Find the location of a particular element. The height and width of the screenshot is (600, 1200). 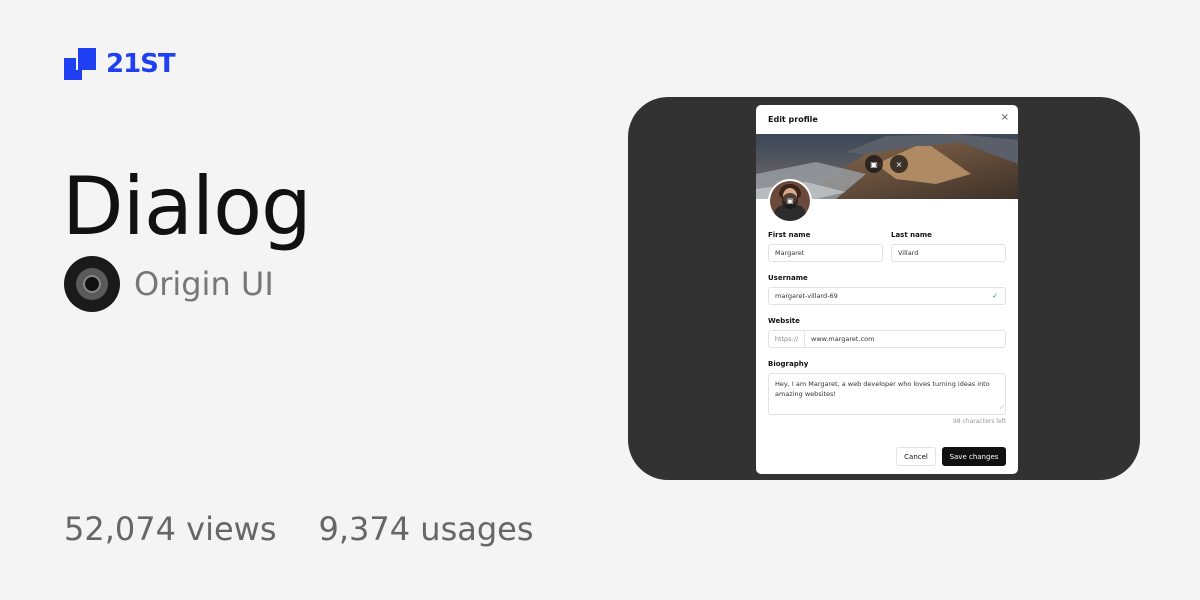

brand-logo-icon is located at coordinates (80, 64).